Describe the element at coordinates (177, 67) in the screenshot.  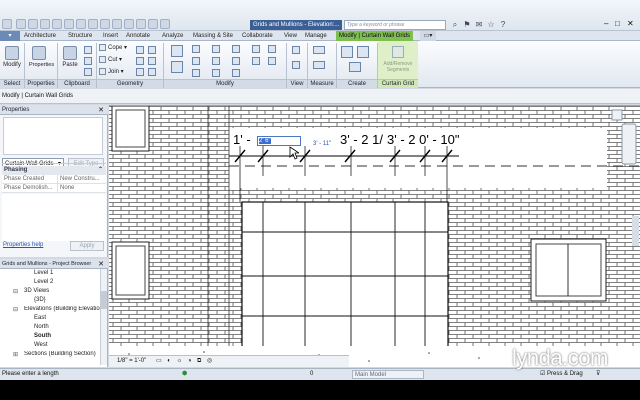
I see `move-icon` at that location.